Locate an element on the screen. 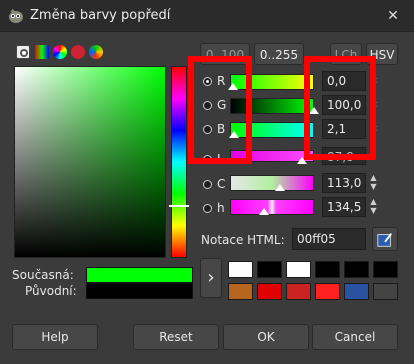 Image resolution: width=414 pixels, height=364 pixels. slider-marker-h is located at coordinates (264, 211).